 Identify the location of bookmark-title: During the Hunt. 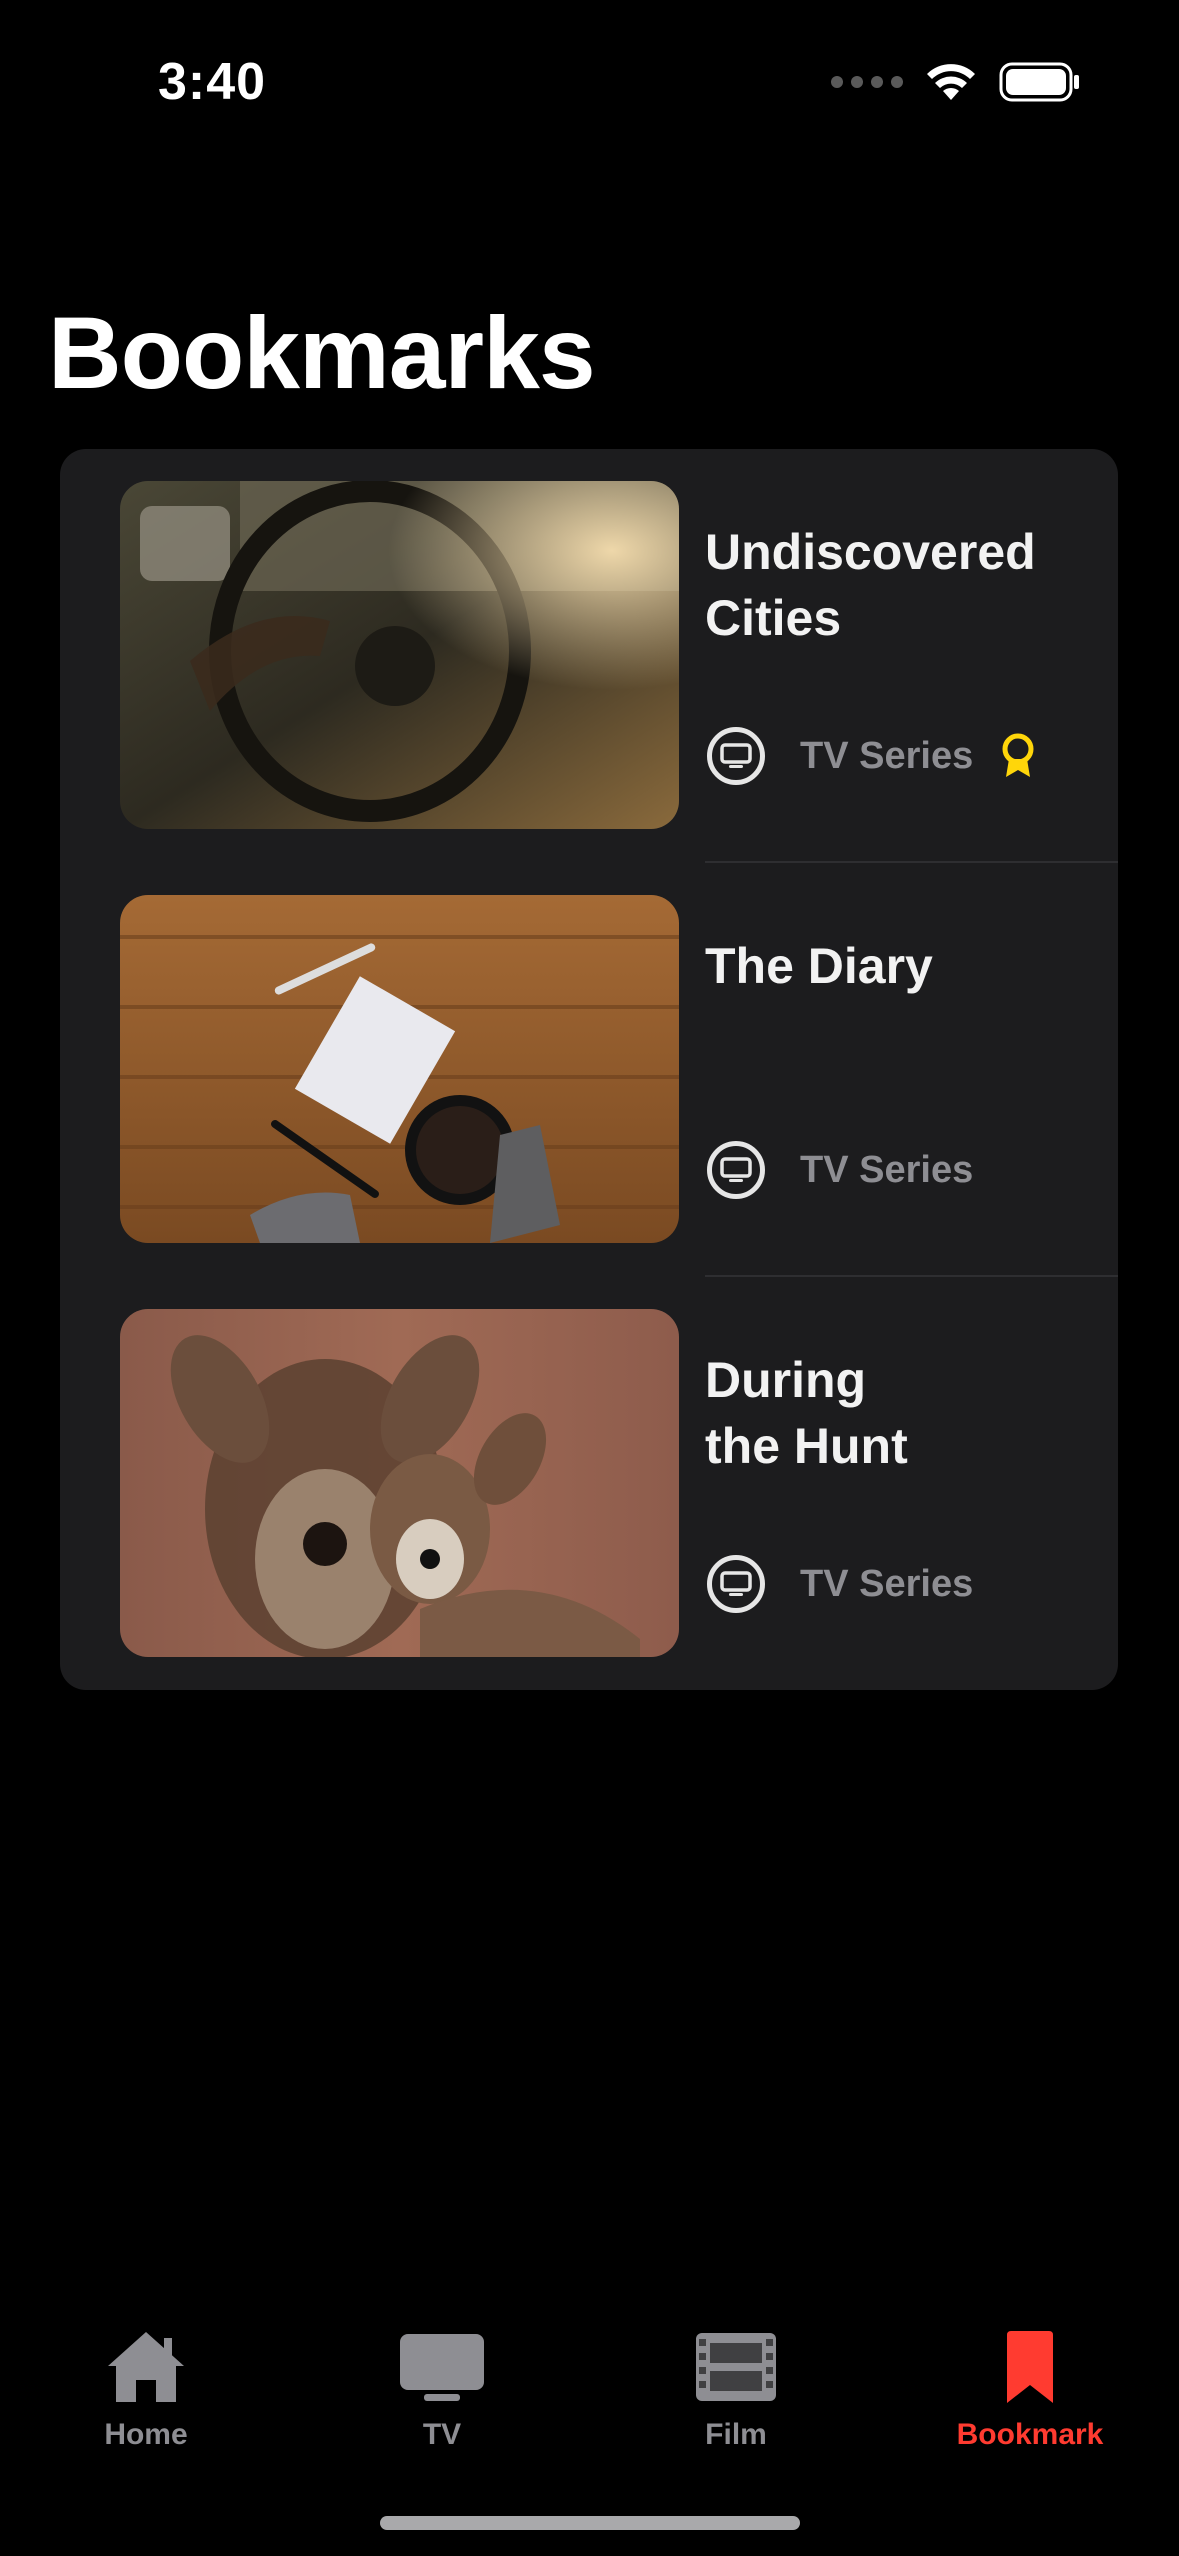
(895, 1413).